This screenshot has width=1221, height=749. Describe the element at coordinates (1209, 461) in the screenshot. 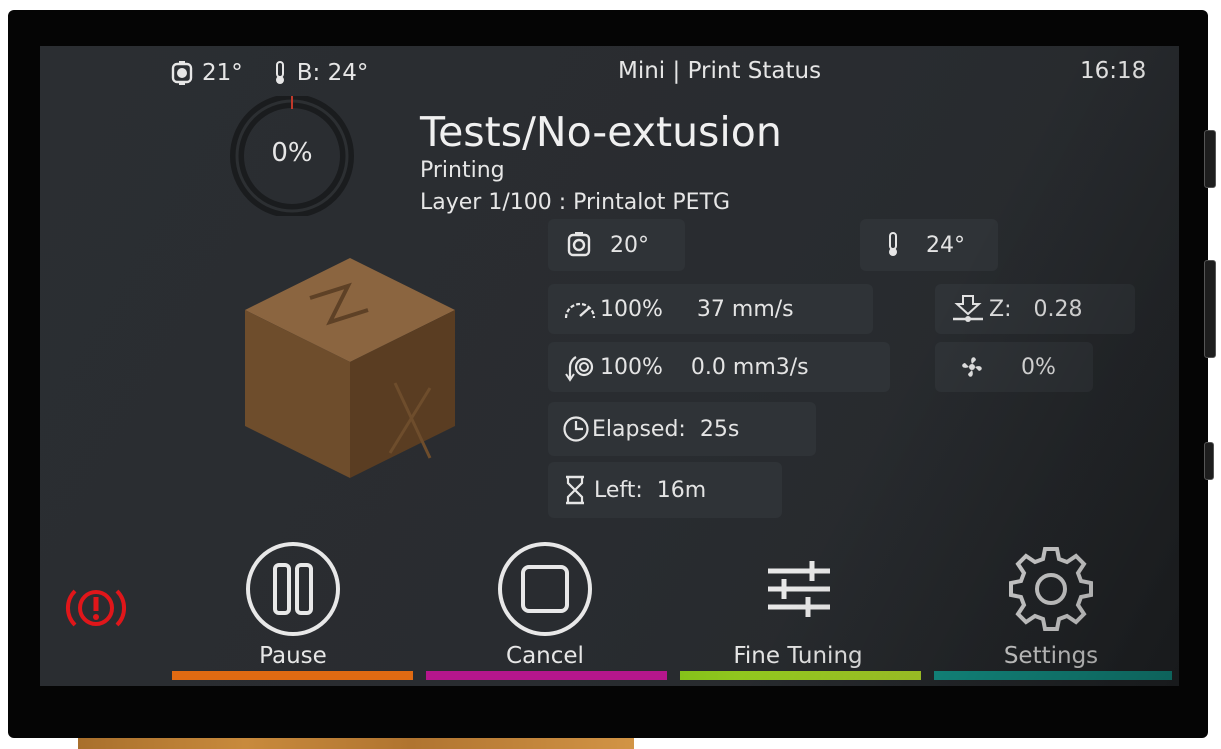

I see `side-button-bottom` at that location.